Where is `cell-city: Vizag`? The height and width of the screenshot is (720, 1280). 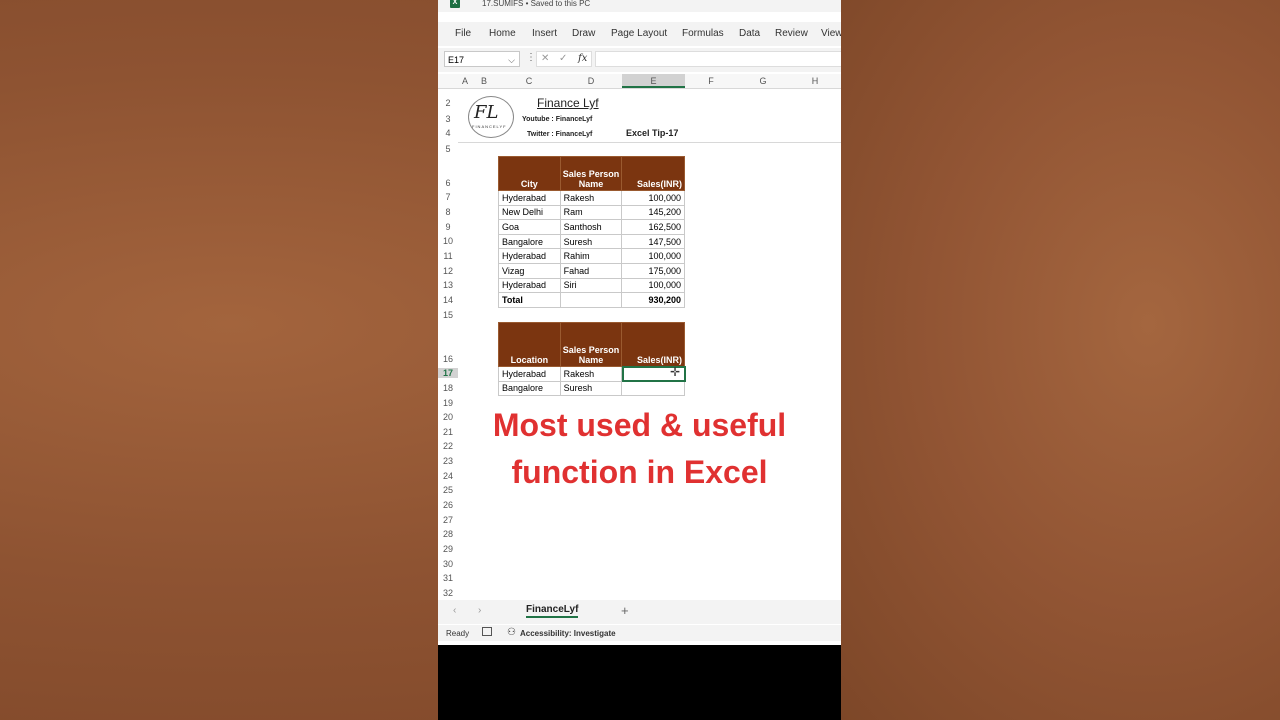
cell-city: Vizag is located at coordinates (529, 270).